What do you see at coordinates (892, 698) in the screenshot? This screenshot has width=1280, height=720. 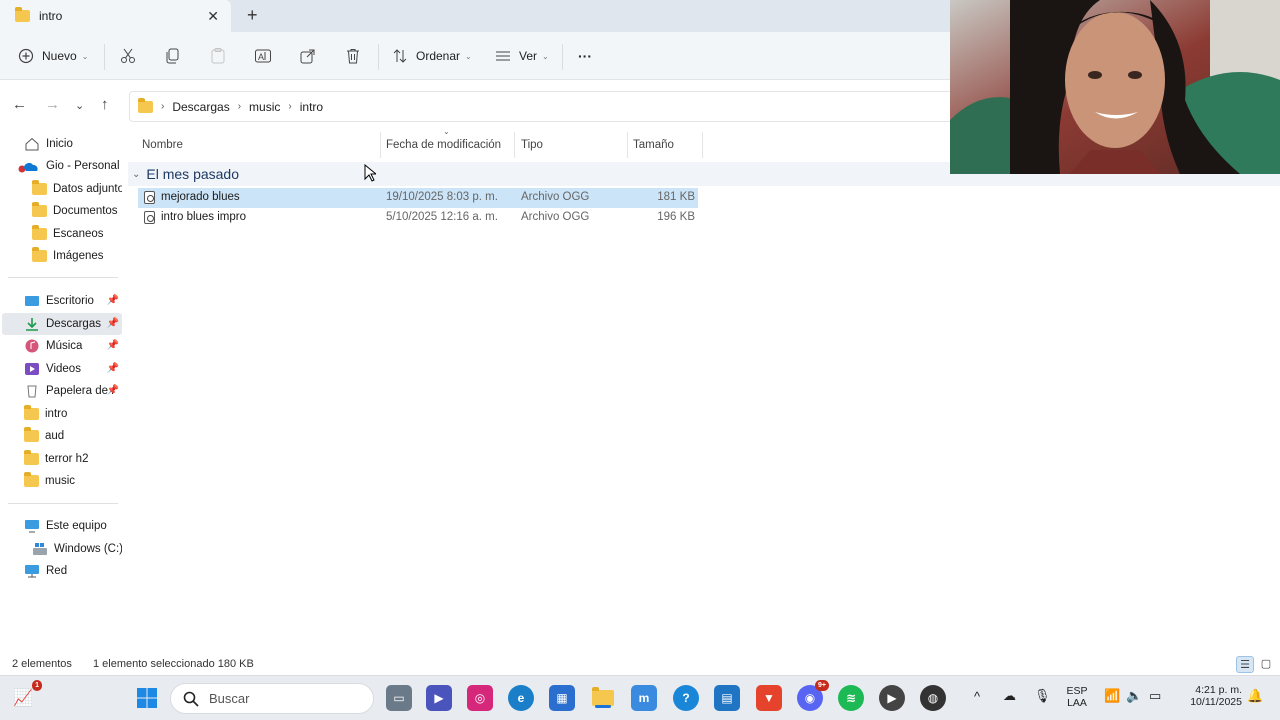 I see `media-player-icon: ▶` at bounding box center [892, 698].